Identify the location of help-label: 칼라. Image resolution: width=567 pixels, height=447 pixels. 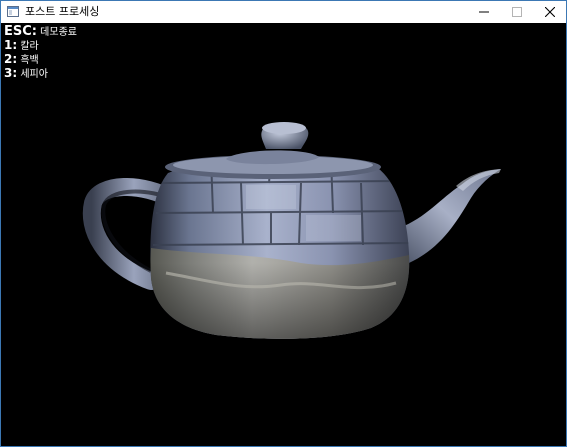
(29, 46).